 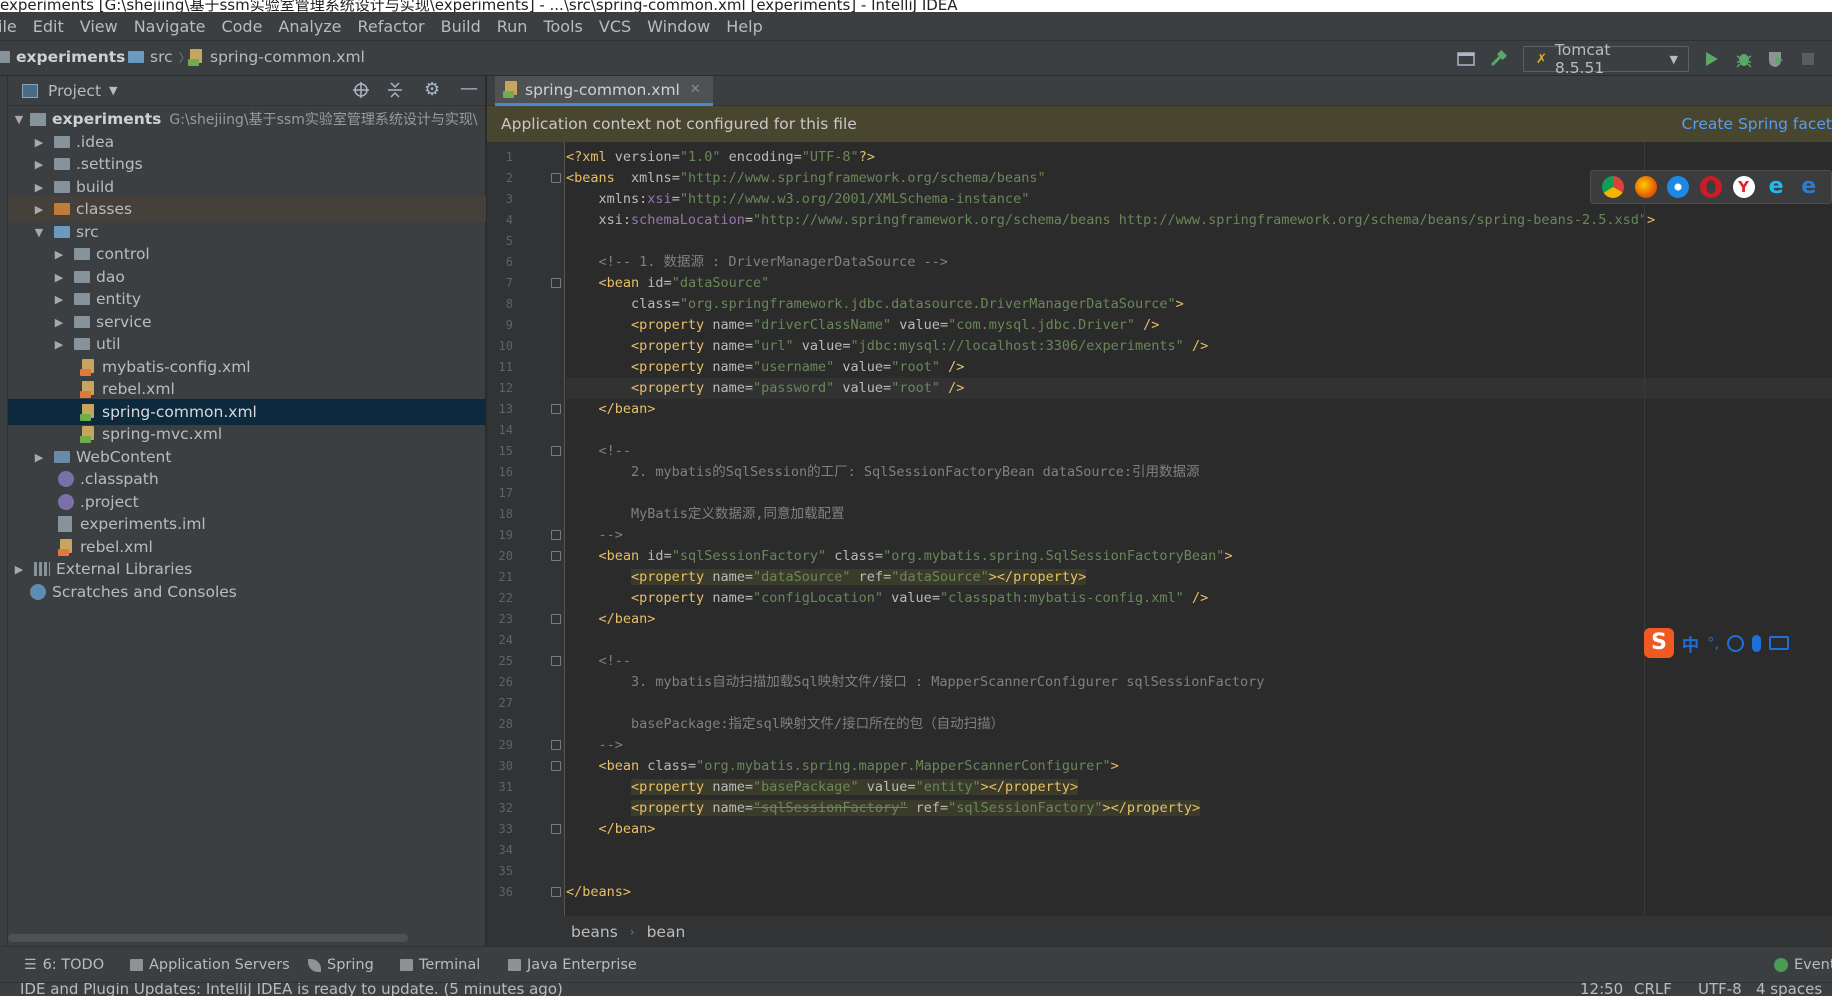 What do you see at coordinates (361, 92) in the screenshot?
I see `locate-target-icon` at bounding box center [361, 92].